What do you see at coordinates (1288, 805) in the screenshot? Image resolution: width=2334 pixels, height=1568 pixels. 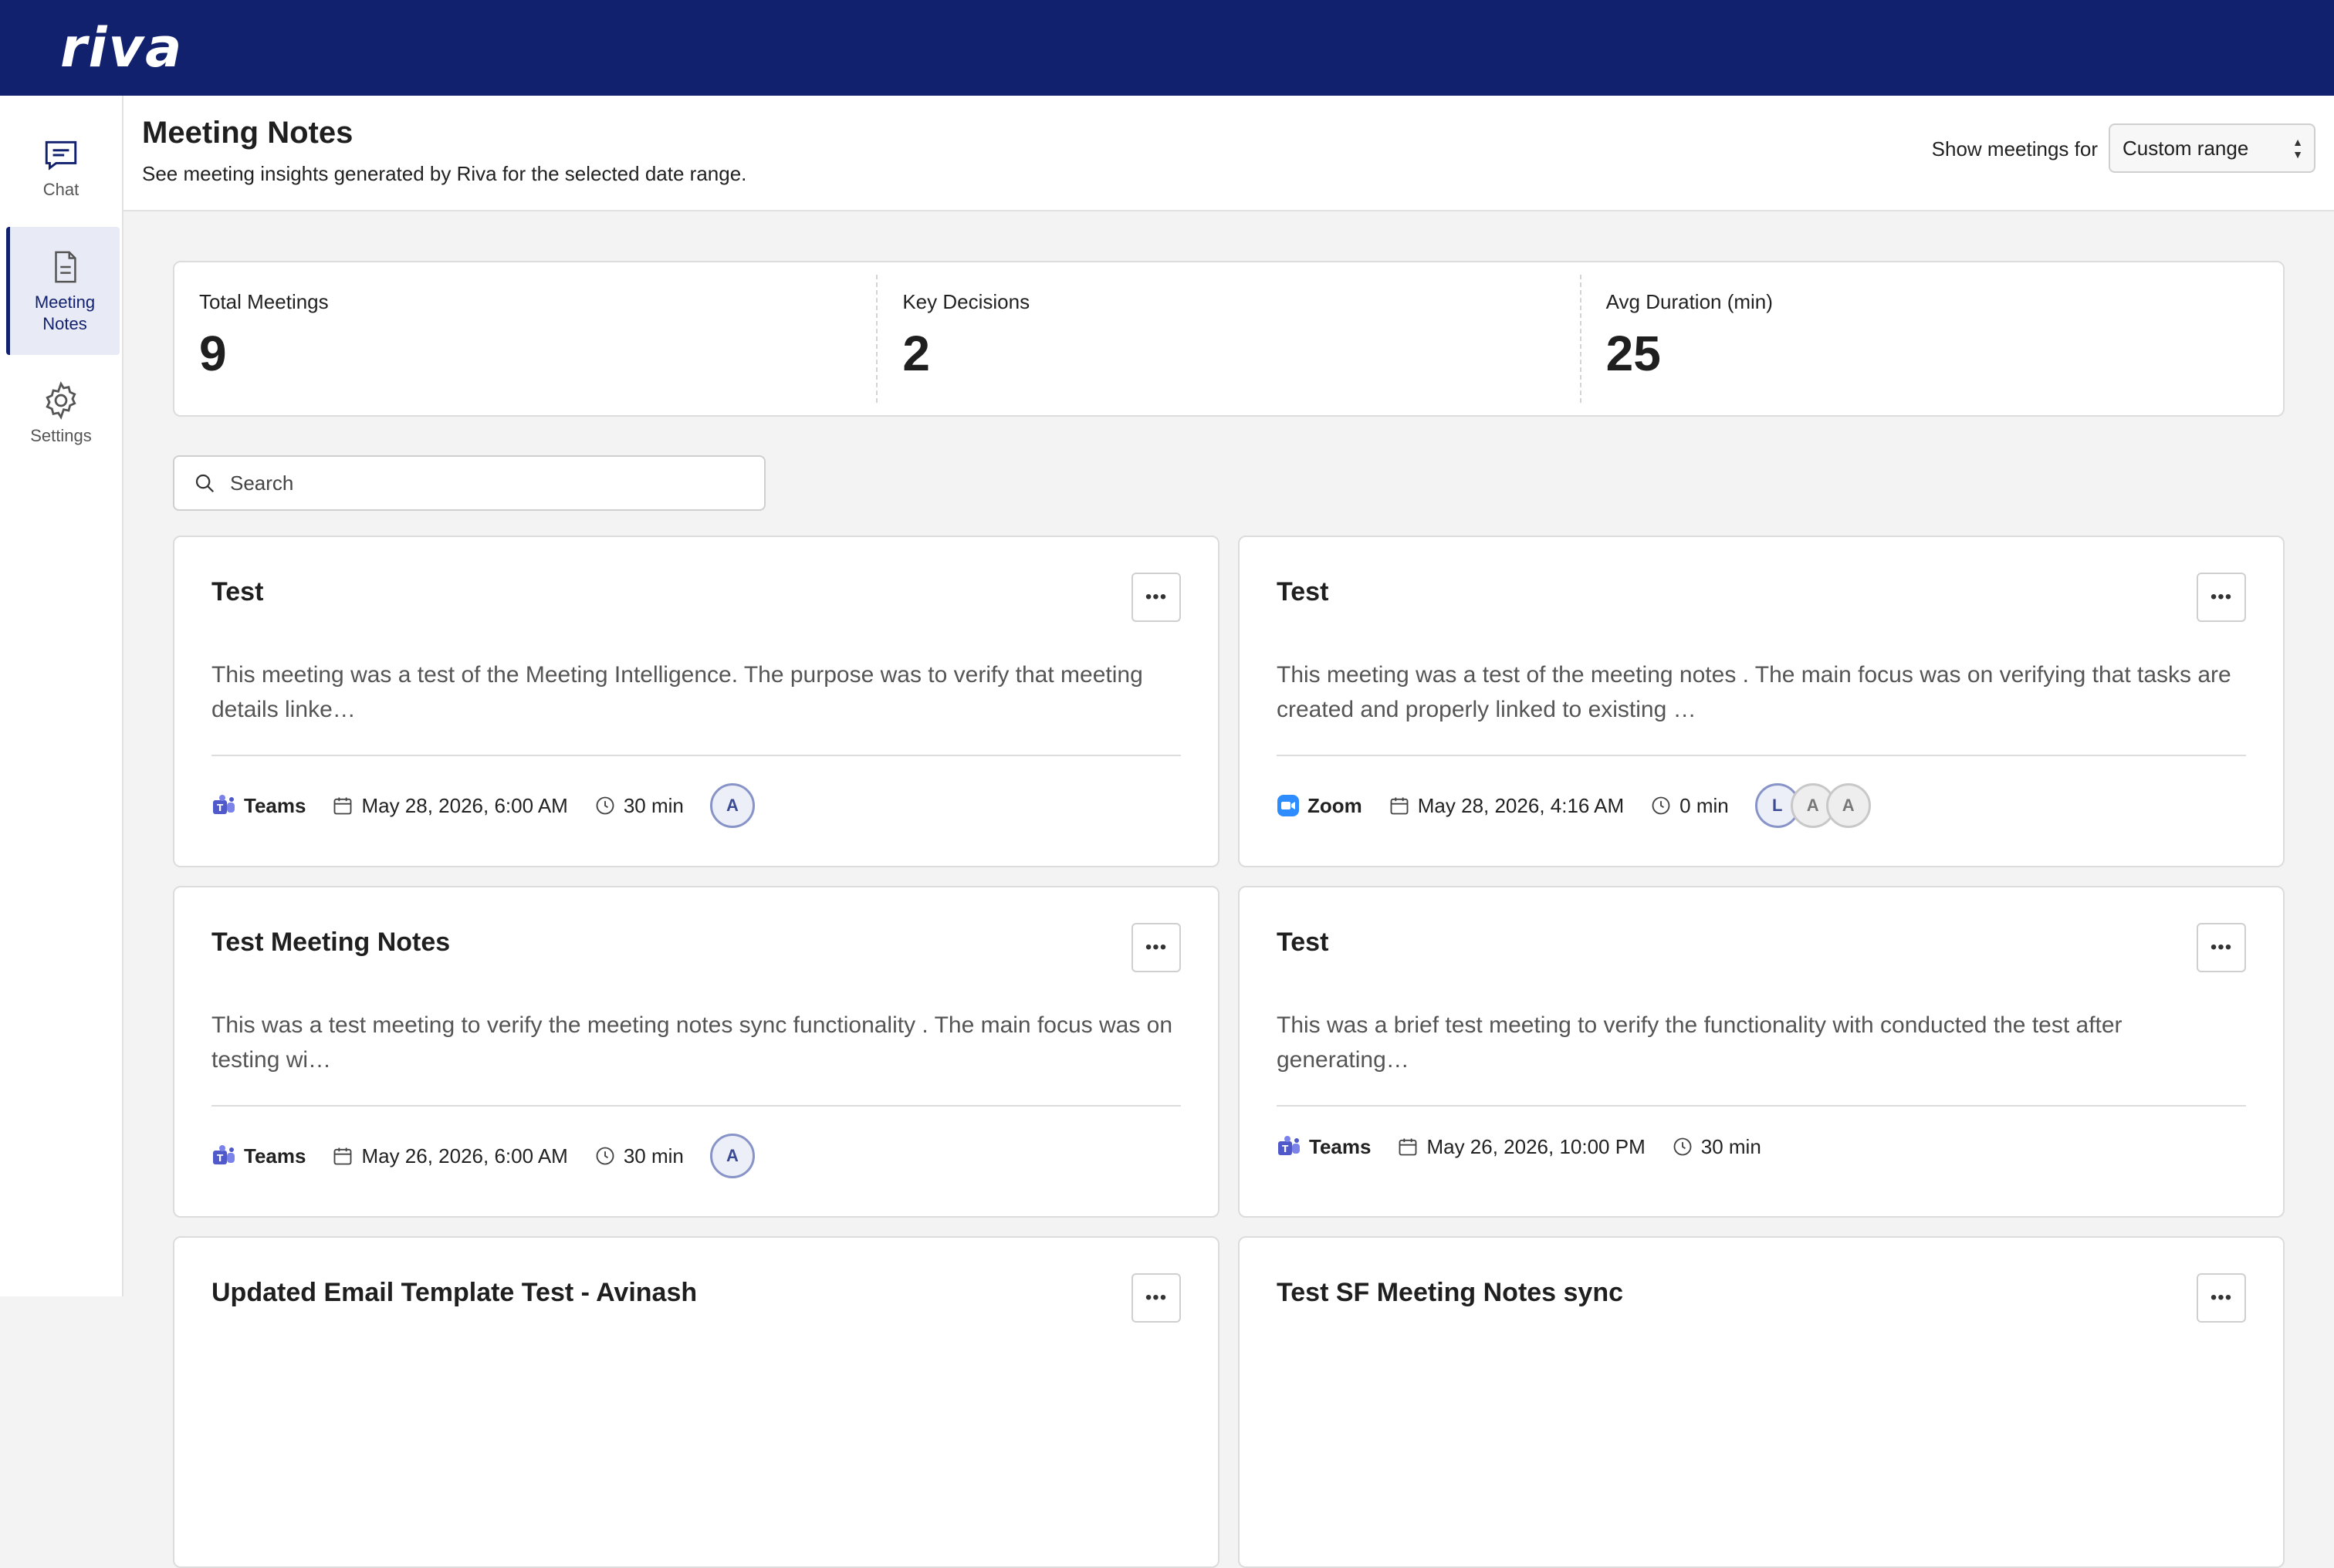 I see `zoom-icon` at bounding box center [1288, 805].